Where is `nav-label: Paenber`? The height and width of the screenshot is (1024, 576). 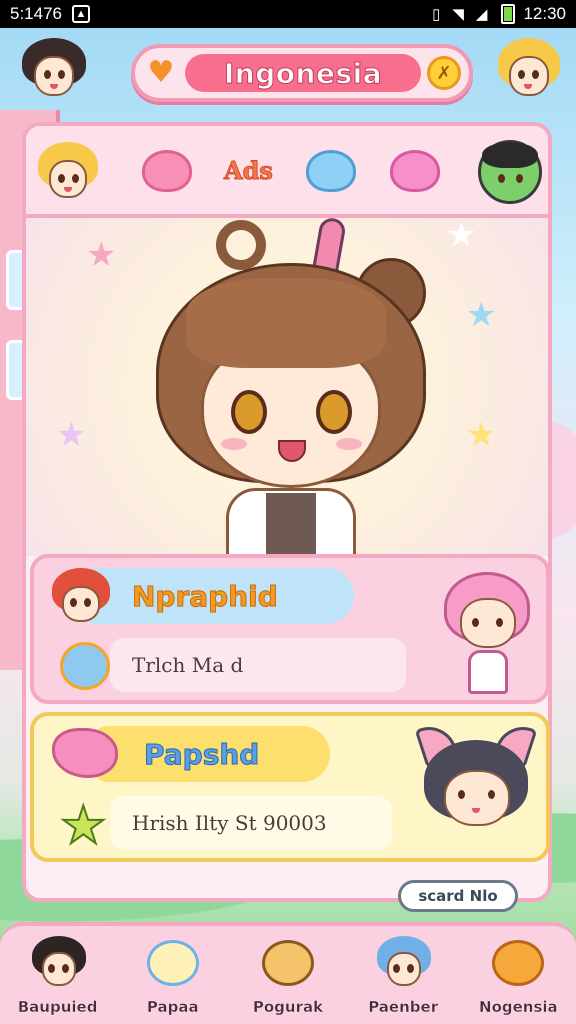 nav-label: Paenber is located at coordinates (403, 1007).